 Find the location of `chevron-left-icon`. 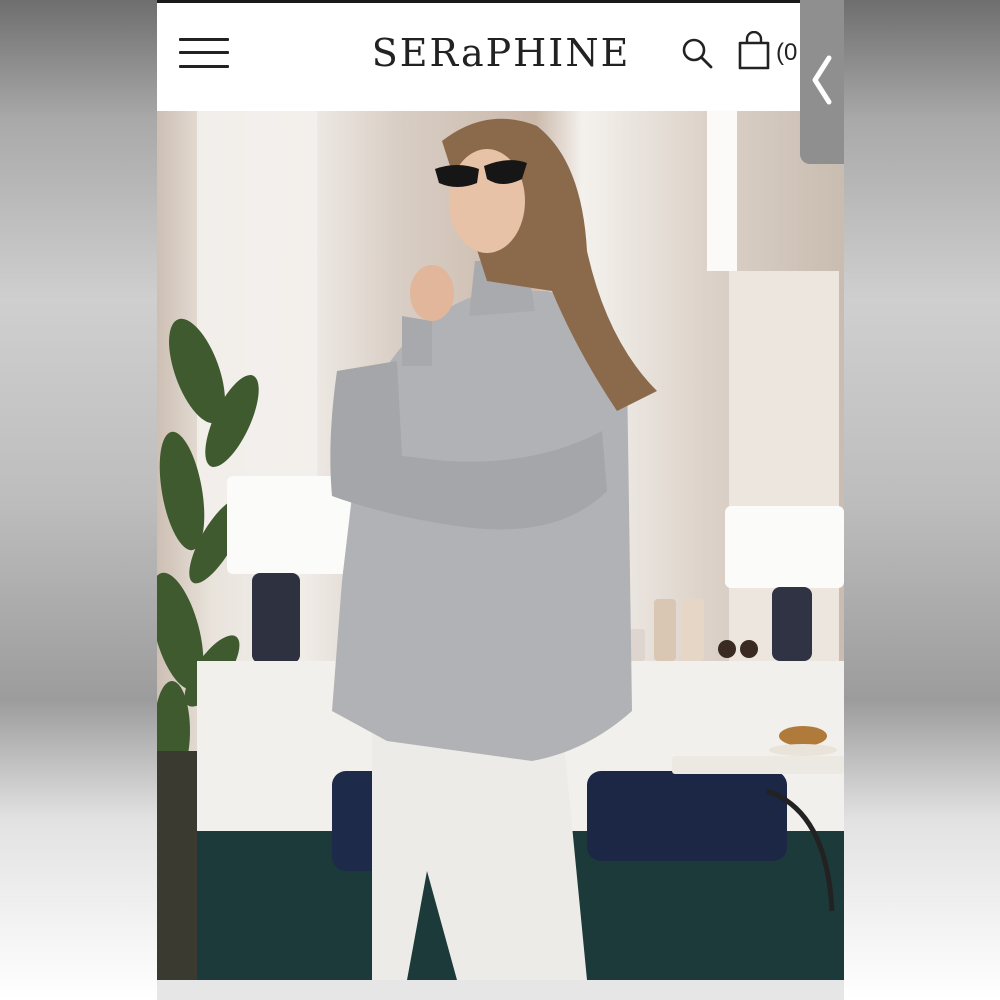

chevron-left-icon is located at coordinates (822, 80).